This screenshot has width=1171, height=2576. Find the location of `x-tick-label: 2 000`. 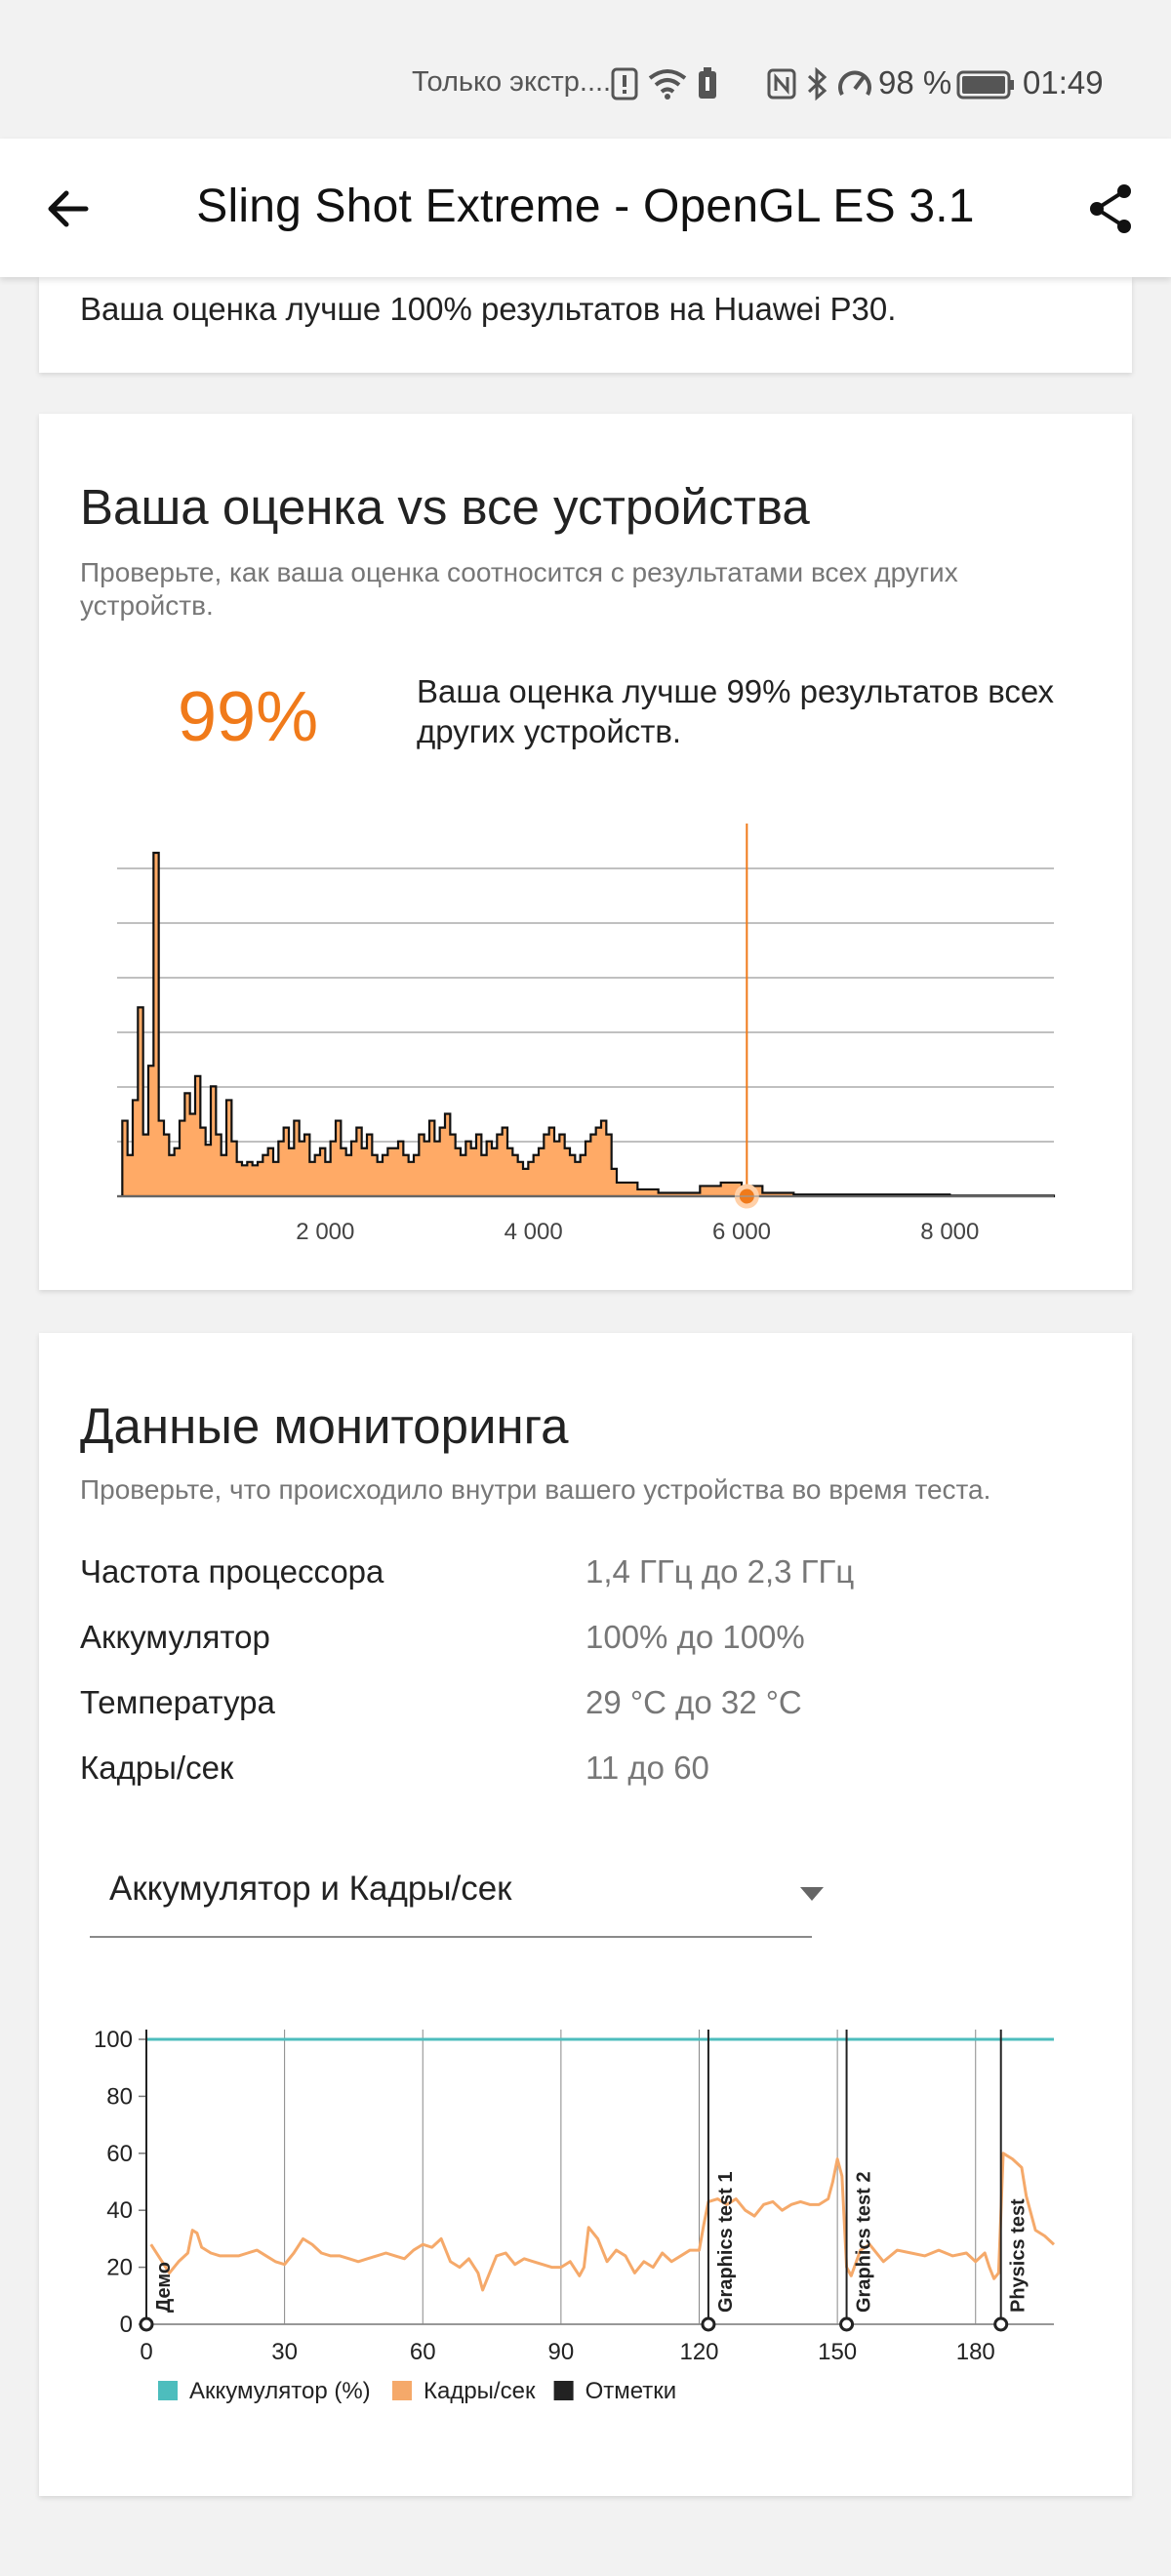

x-tick-label: 2 000 is located at coordinates (325, 1232).